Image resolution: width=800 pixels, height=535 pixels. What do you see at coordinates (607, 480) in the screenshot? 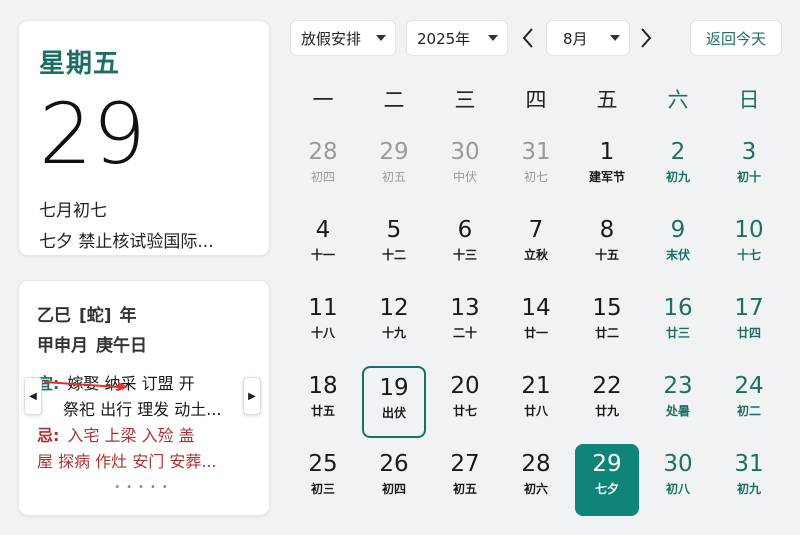
I see `day-cell-selected: 29 七夕` at bounding box center [607, 480].